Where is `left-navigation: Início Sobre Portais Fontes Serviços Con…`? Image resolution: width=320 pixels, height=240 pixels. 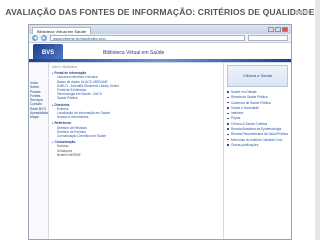
left-navigation: Início Sobre Portais Fontes Serviços Con… is located at coordinates (39, 151).